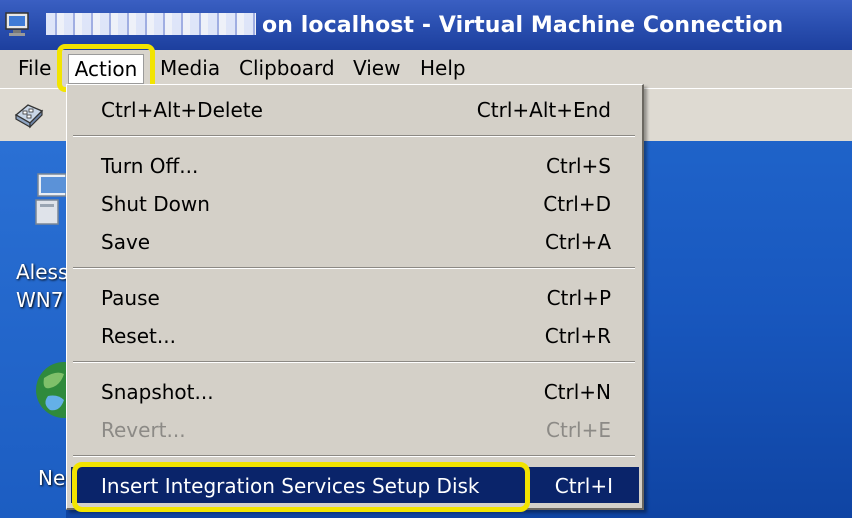 The width and height of the screenshot is (852, 518). I want to click on menu-view: View, so click(376, 68).